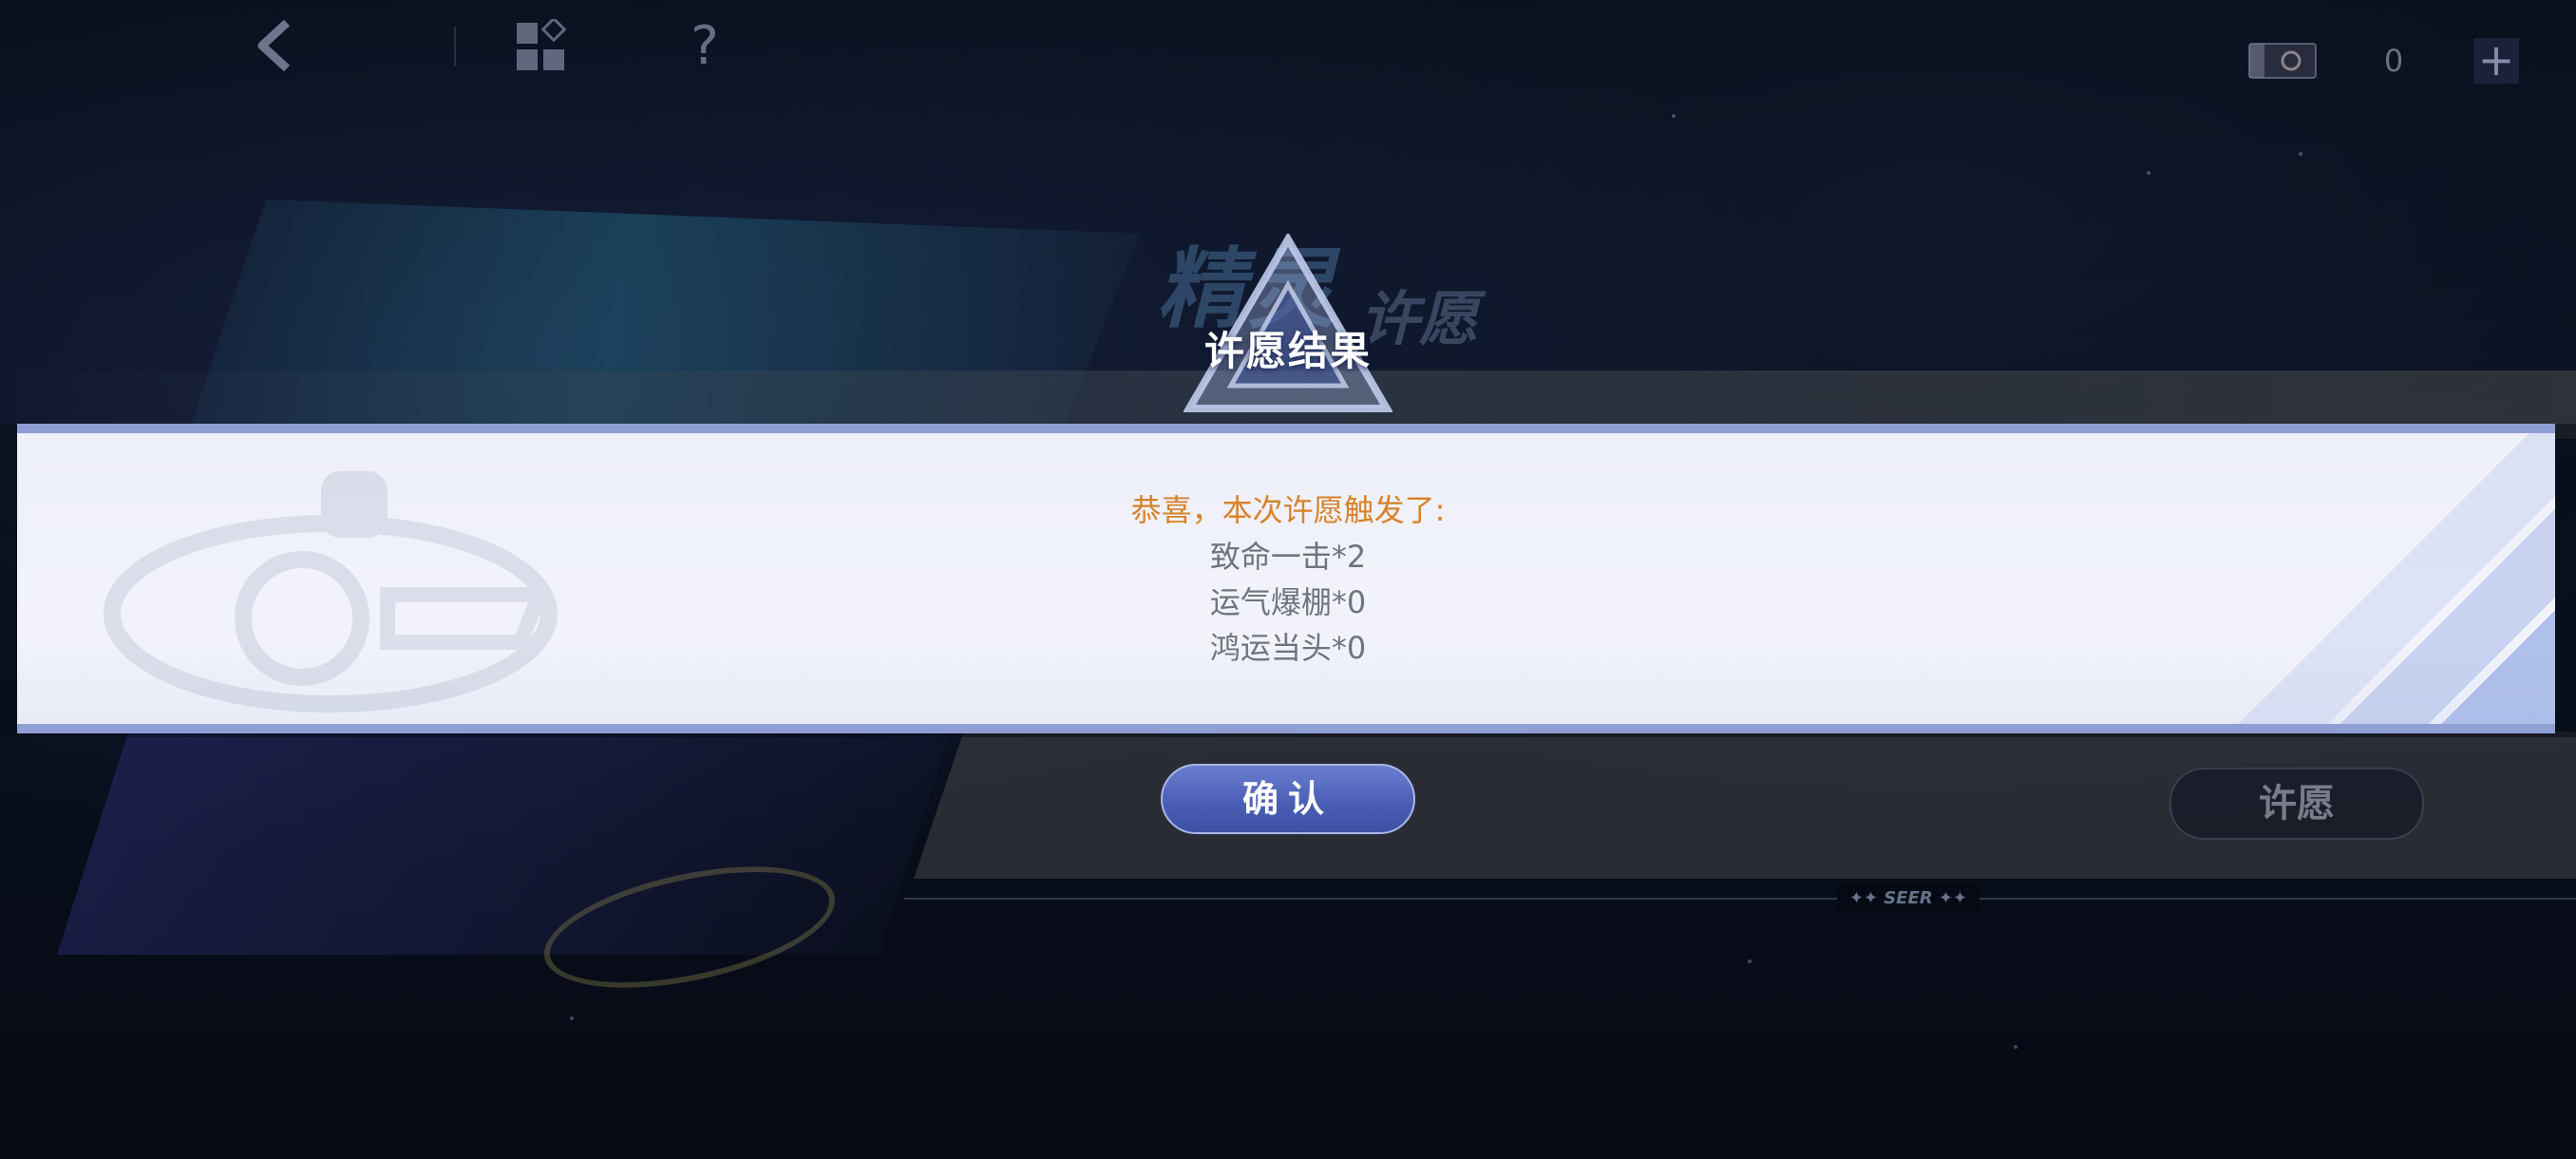 The width and height of the screenshot is (2576, 1159). I want to click on back-button, so click(277, 45).